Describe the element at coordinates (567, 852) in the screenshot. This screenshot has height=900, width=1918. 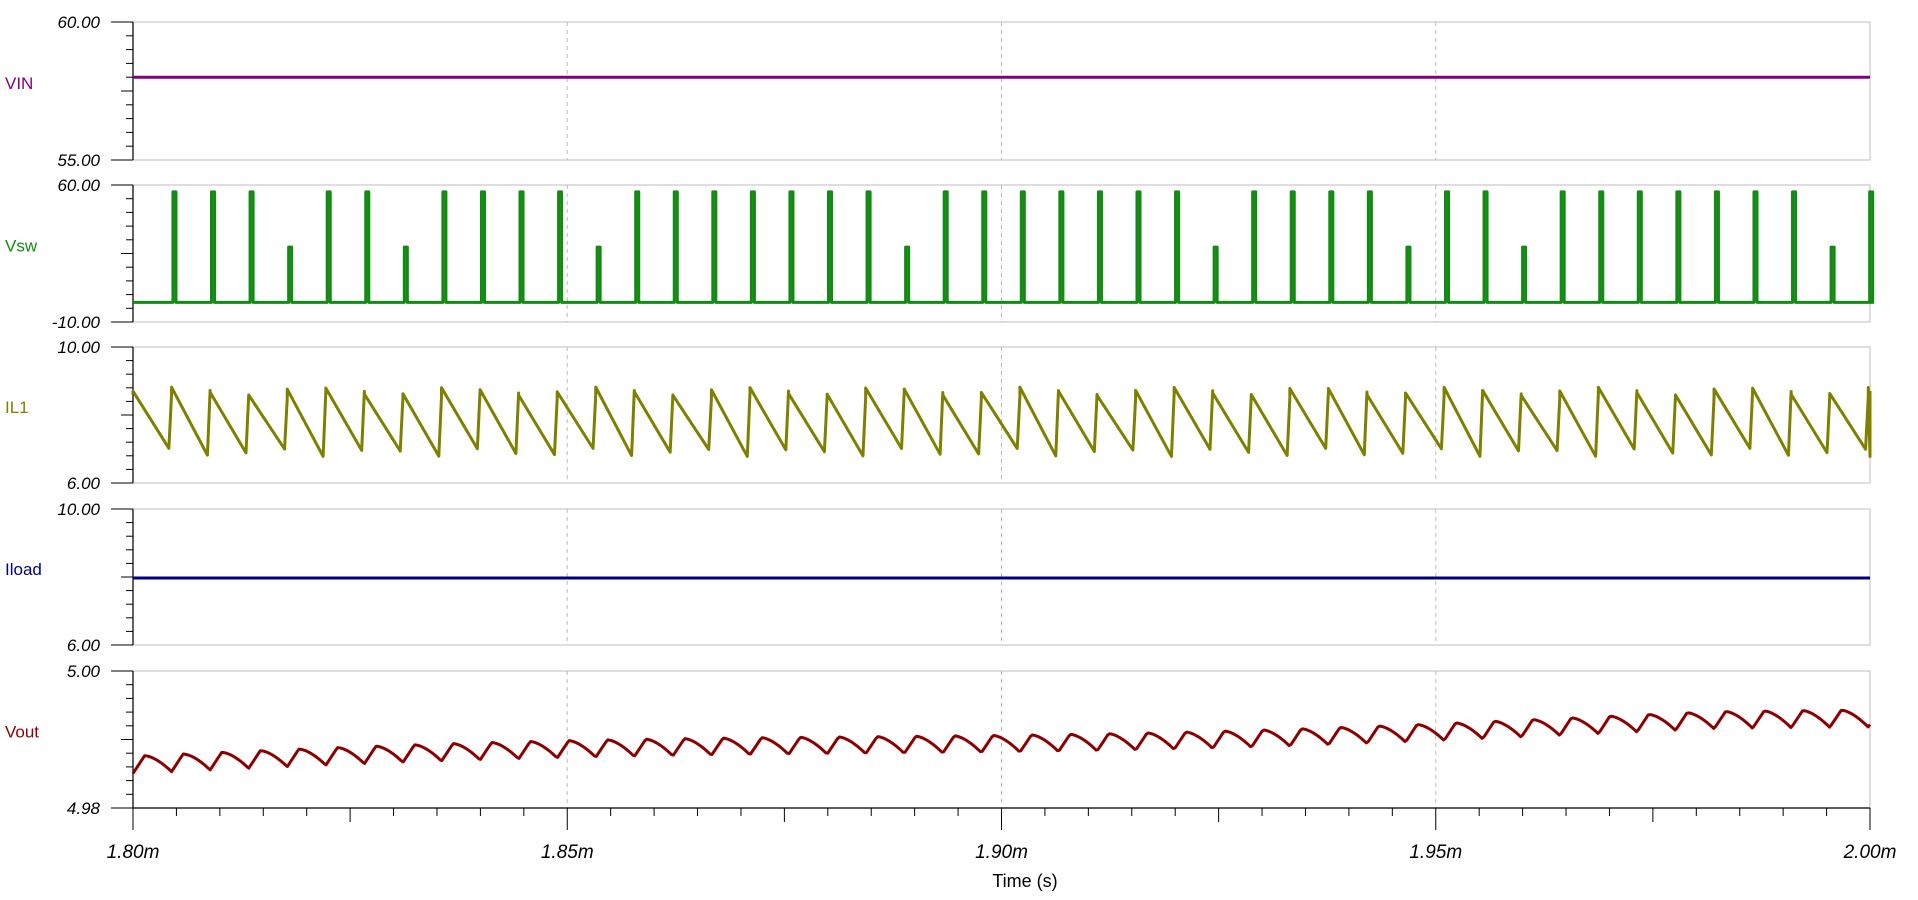
I see `x-tick-label: 1.85m` at that location.